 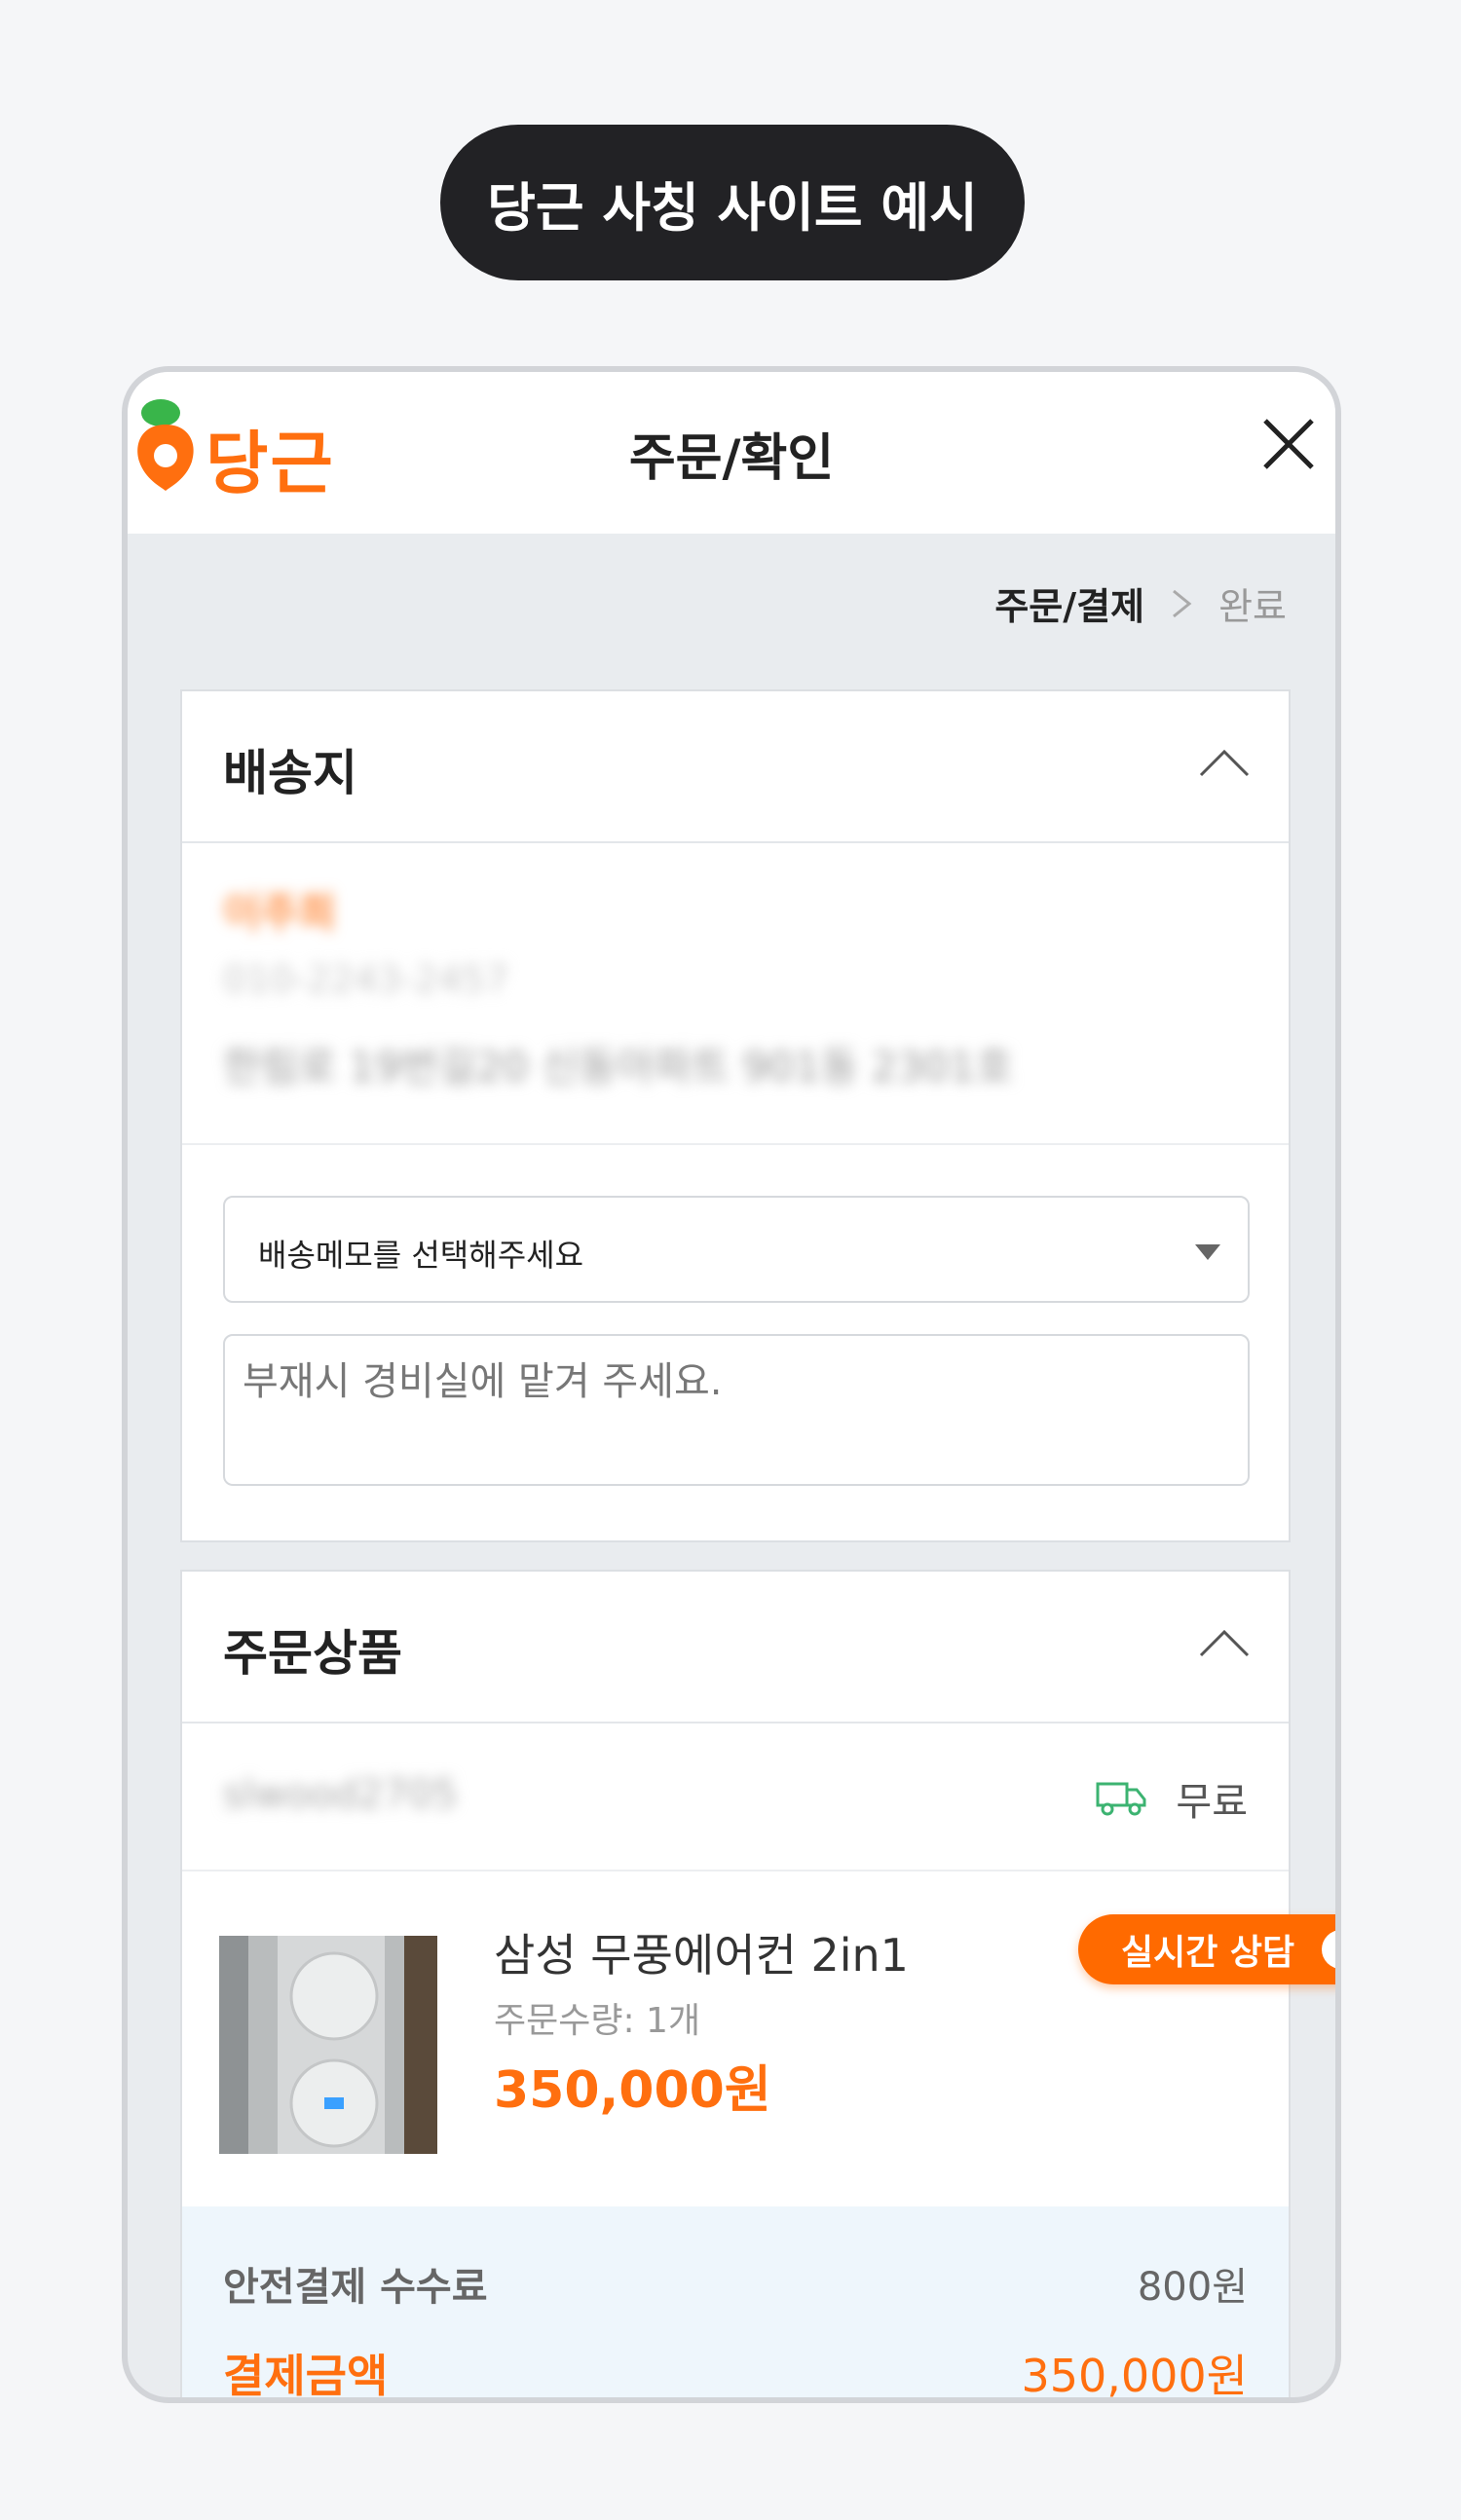 I want to click on seller-id: slwood2705, so click(x=340, y=1794).